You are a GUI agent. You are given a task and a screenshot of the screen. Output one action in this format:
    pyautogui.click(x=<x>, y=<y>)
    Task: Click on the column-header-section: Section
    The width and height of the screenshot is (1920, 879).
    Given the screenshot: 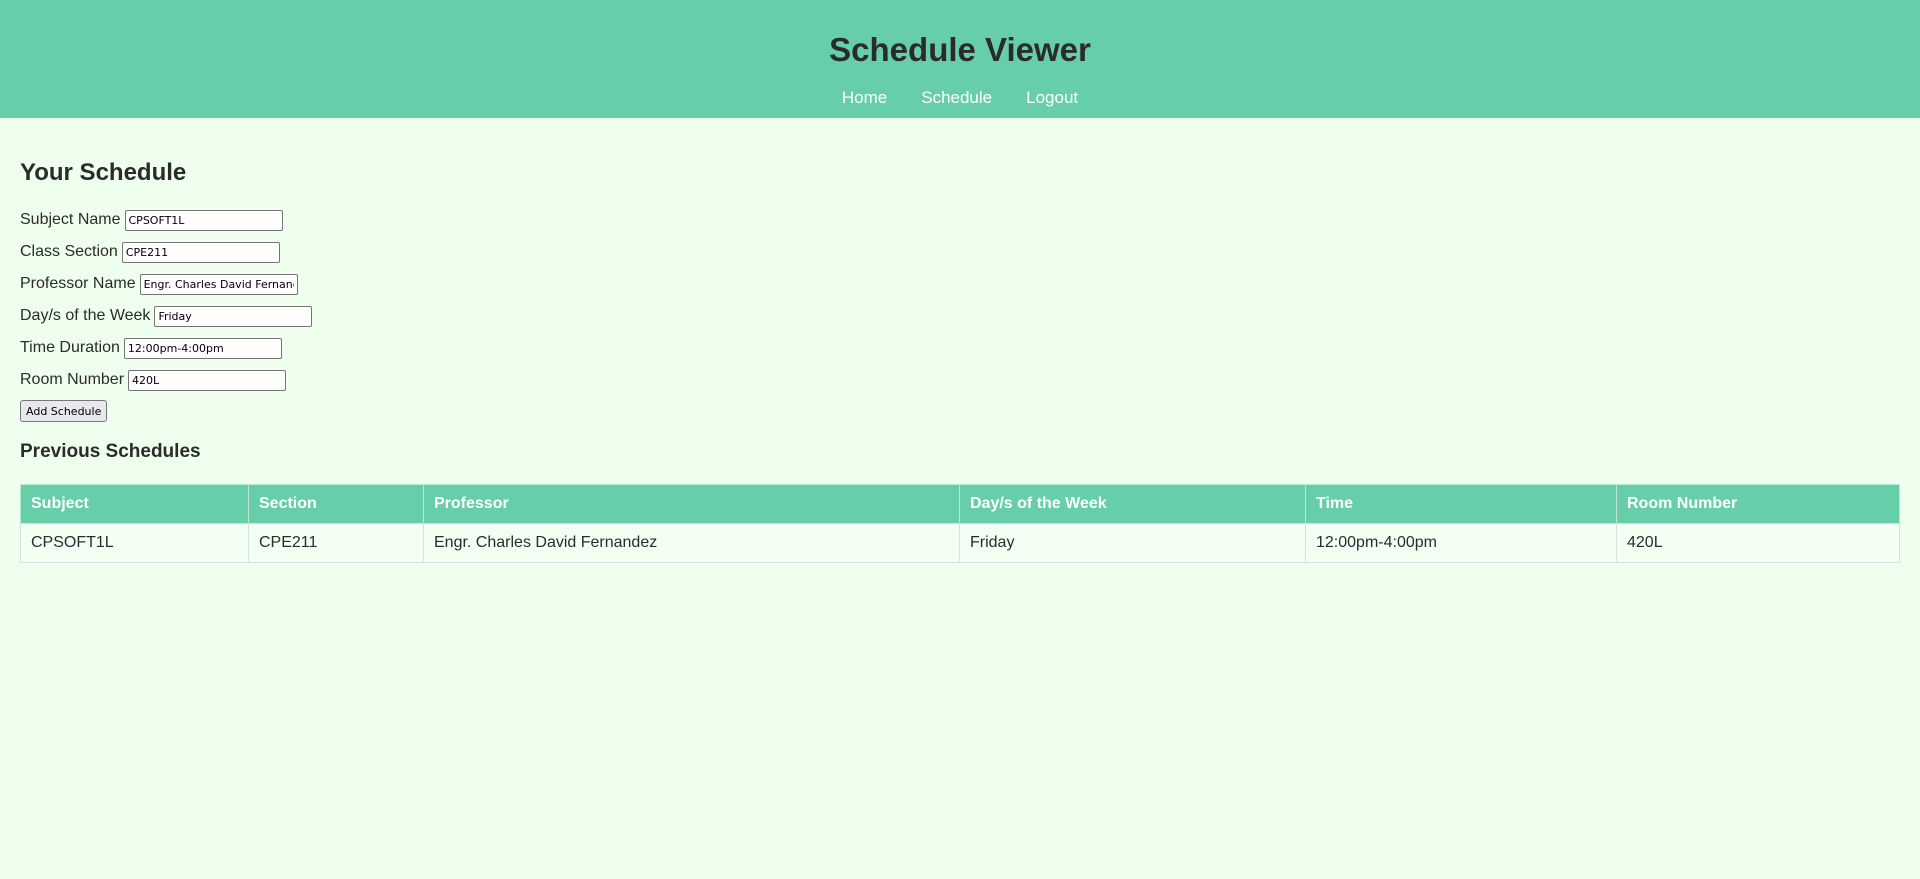 What is the action you would take?
    pyautogui.click(x=336, y=504)
    